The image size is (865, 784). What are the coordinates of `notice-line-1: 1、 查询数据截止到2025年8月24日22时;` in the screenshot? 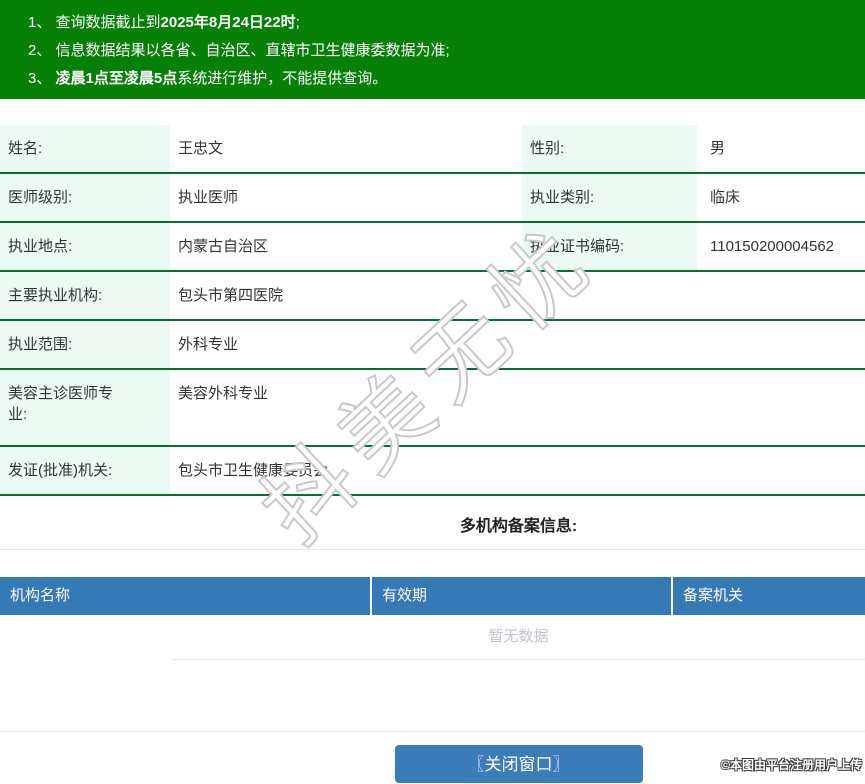 It's located at (164, 22).